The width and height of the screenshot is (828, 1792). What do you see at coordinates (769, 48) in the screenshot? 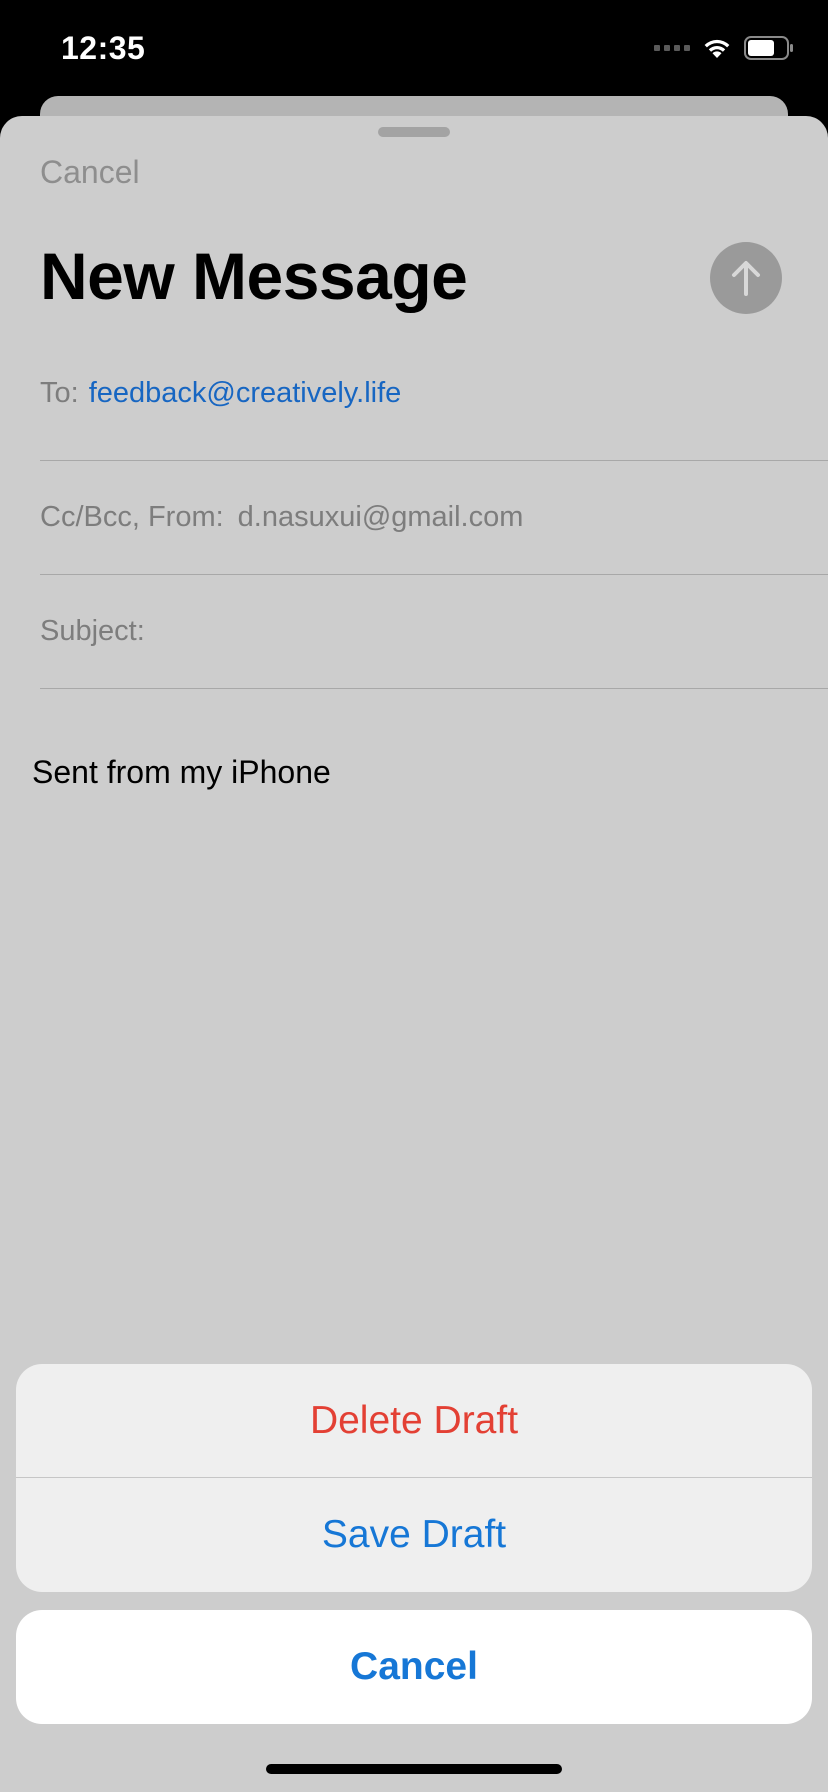
I see `battery-icon` at bounding box center [769, 48].